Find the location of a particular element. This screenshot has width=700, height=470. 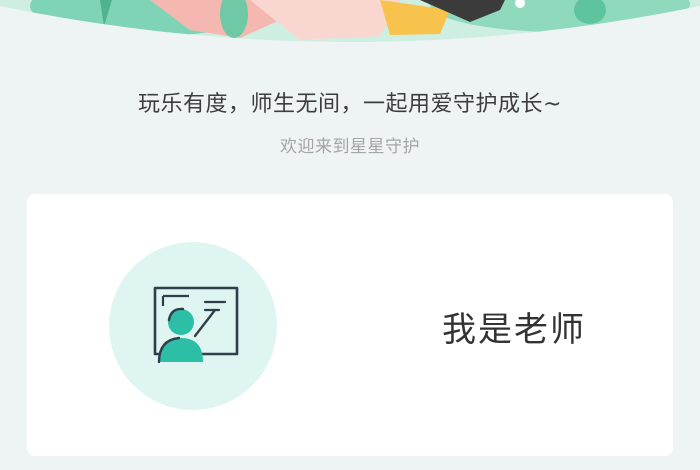

teacher-icon-circle is located at coordinates (193, 326).